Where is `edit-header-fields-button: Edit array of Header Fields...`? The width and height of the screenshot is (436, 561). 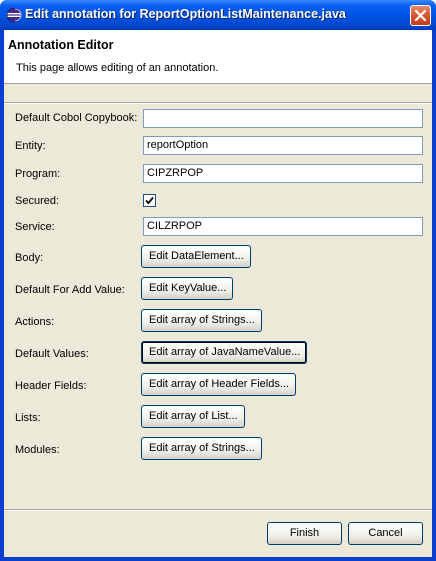
edit-header-fields-button: Edit array of Header Fields... is located at coordinates (219, 384).